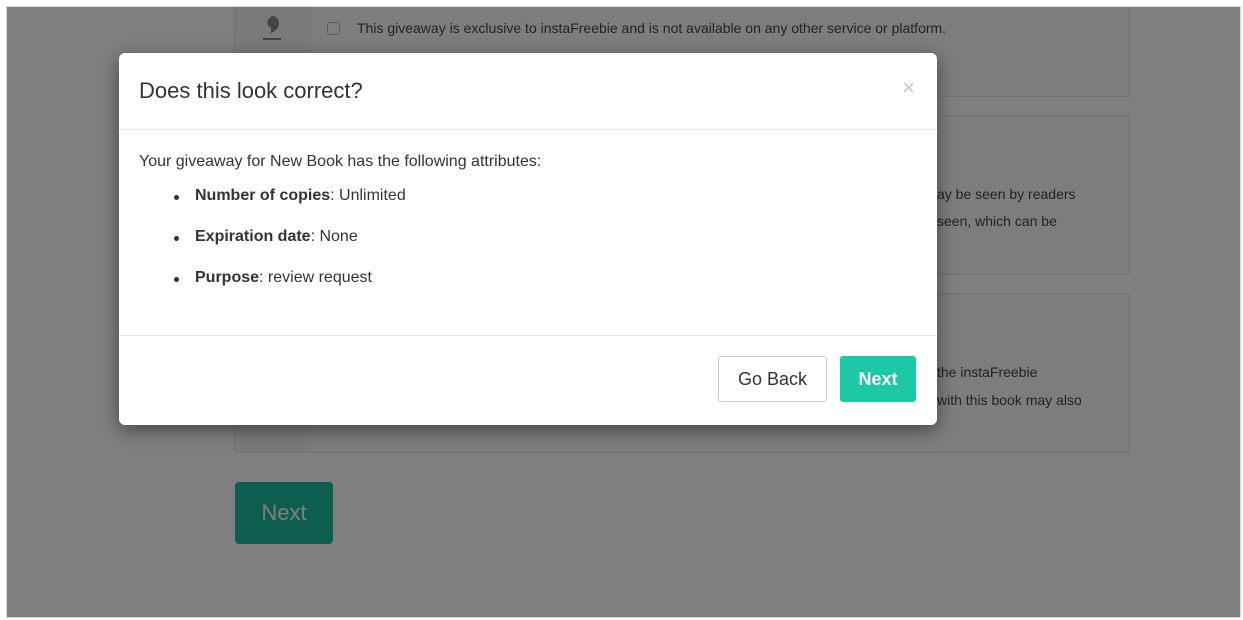 The width and height of the screenshot is (1243, 620). What do you see at coordinates (878, 379) in the screenshot?
I see `next-button: Next` at bounding box center [878, 379].